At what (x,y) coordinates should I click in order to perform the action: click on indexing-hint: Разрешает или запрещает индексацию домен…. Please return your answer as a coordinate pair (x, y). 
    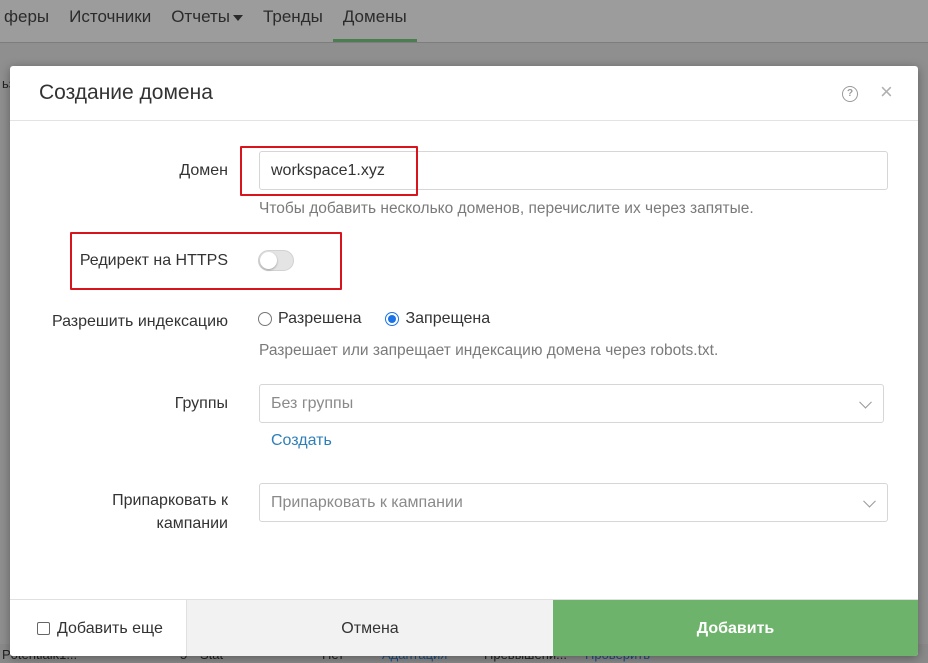
    Looking at the image, I should click on (489, 350).